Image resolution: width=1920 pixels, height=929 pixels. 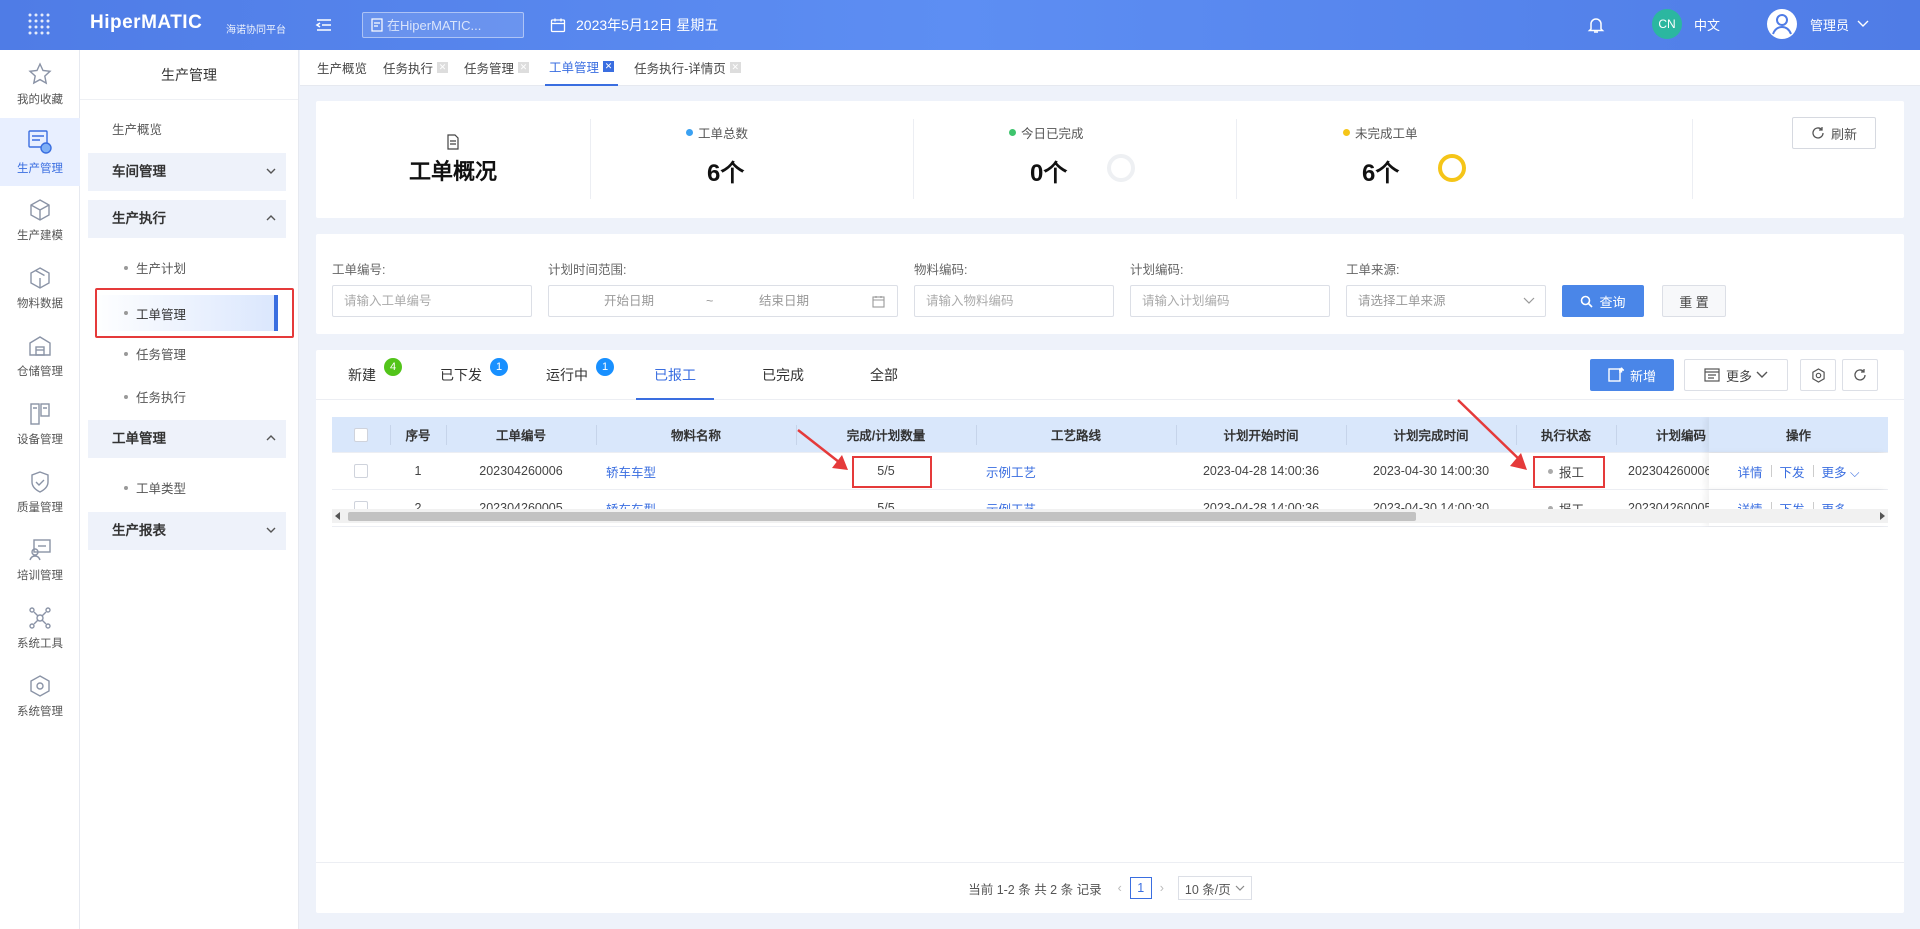 I want to click on sidebar-item-label: 工单类型, so click(x=161, y=489).